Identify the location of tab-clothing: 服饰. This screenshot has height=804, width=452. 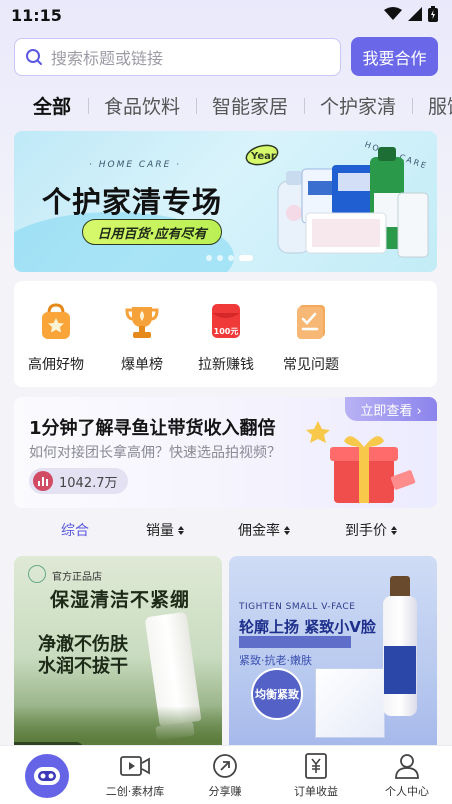
(440, 105).